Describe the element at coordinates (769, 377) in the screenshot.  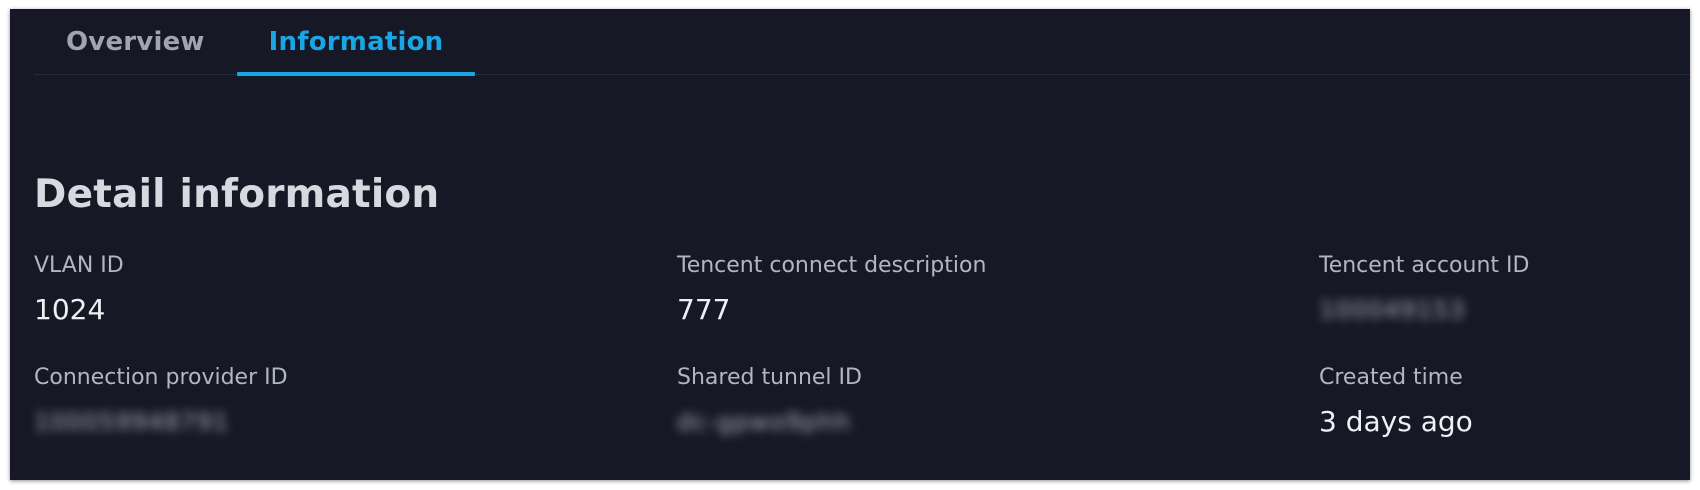
I see `field-label: Shared tunnel ID` at that location.